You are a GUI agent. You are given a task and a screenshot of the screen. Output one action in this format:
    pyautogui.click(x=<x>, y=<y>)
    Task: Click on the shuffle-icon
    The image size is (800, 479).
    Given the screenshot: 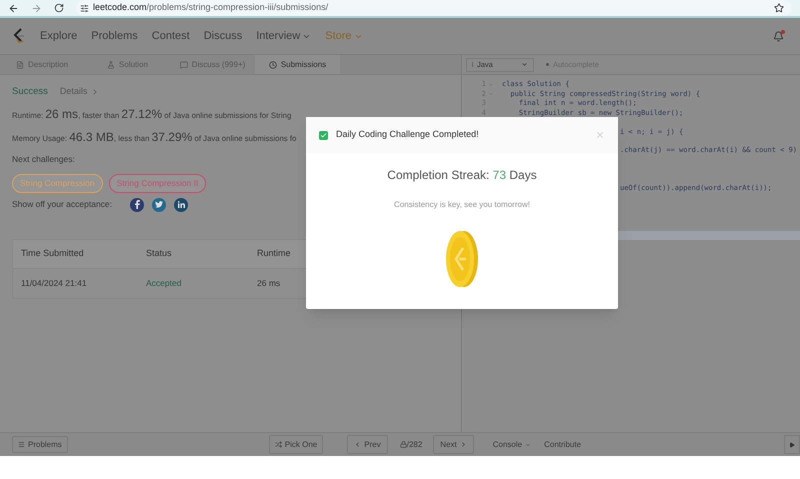 What is the action you would take?
    pyautogui.click(x=278, y=444)
    